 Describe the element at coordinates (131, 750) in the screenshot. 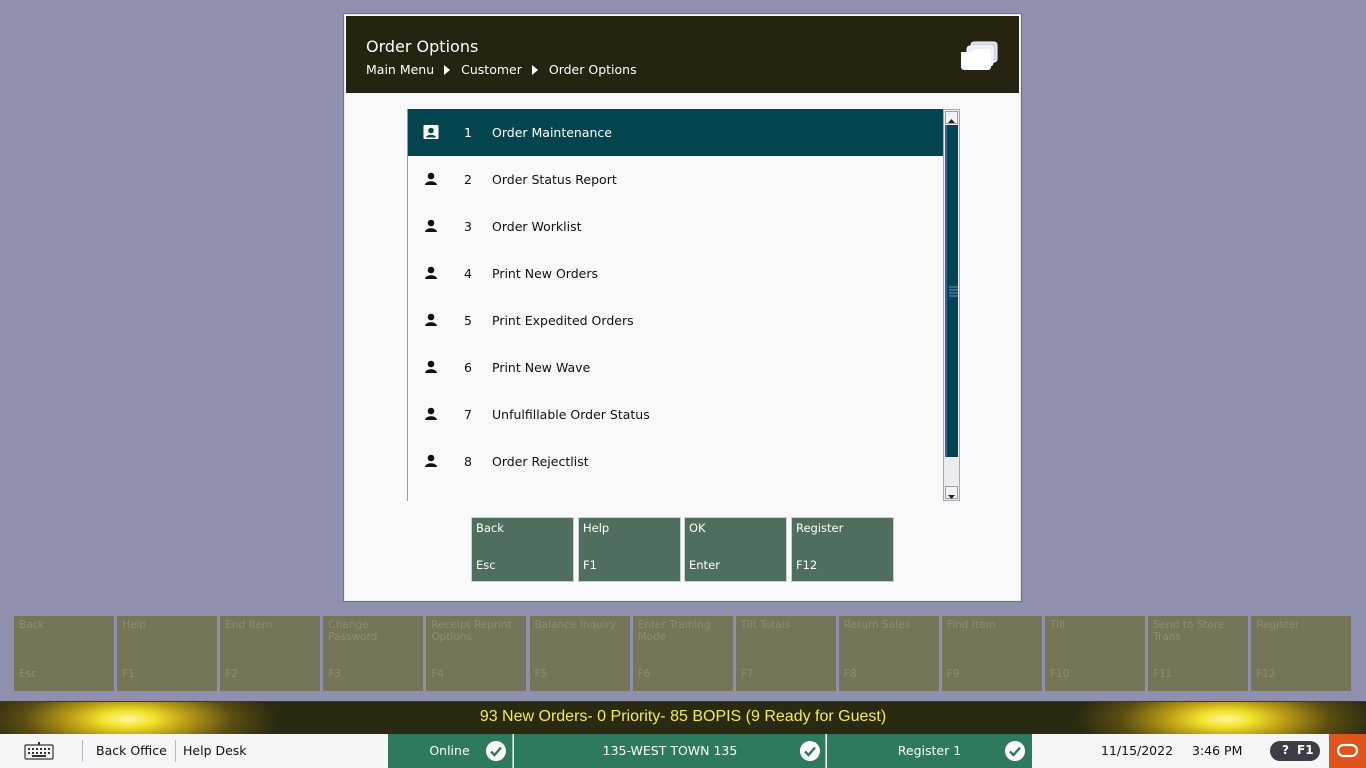

I see `back-office-link: Back Office` at that location.